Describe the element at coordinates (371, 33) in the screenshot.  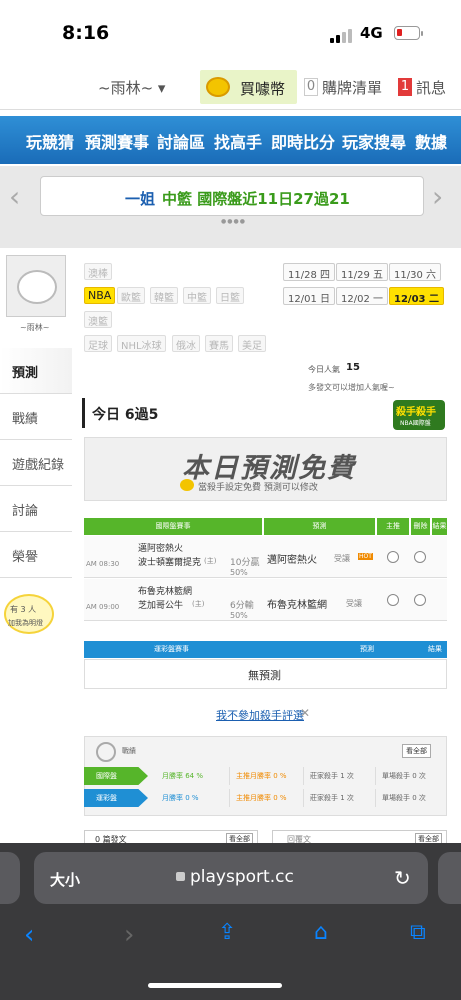
I see `network-label: 4G` at that location.